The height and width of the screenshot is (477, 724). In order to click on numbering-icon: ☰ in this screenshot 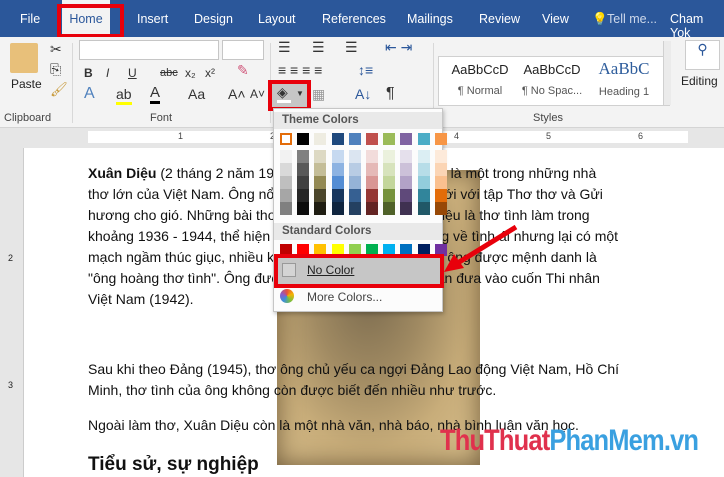, I will do `click(318, 47)`.